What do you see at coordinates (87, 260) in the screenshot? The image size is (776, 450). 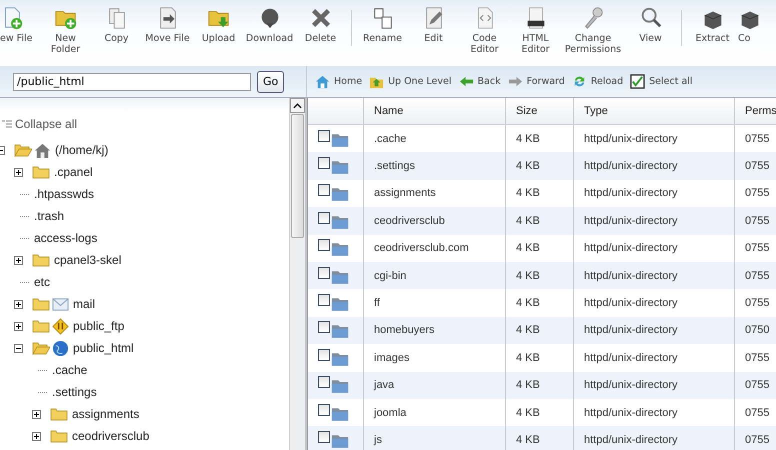 I see `tree-item: cpanel3-skel` at bounding box center [87, 260].